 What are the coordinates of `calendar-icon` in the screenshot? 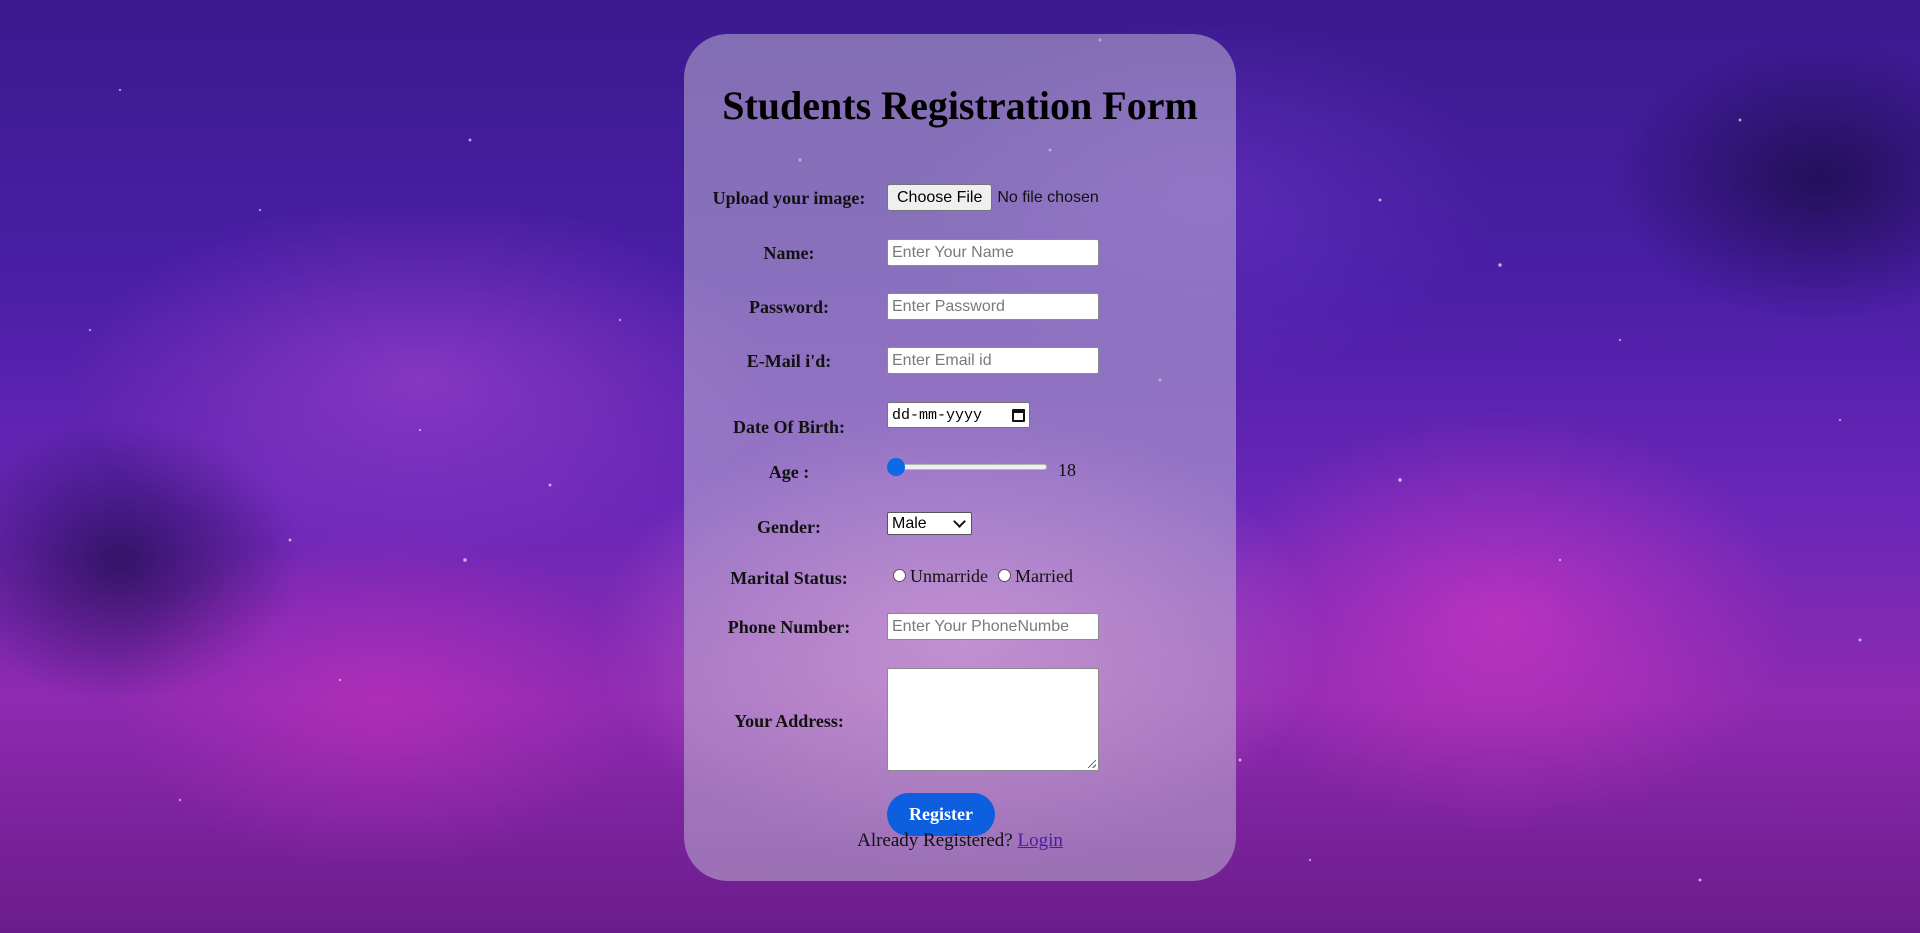 It's located at (1018, 415).